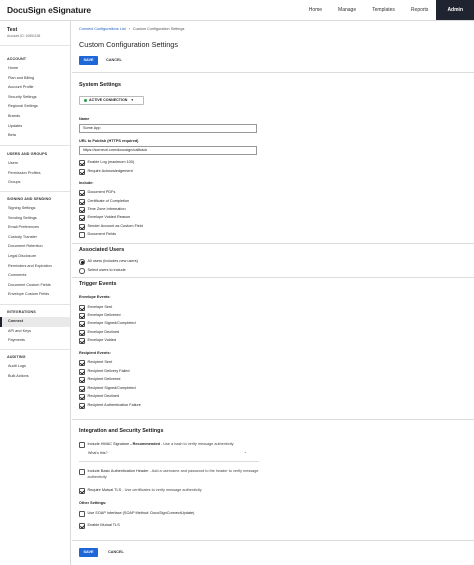  Describe the element at coordinates (168, 150) in the screenshot. I see `url-input: https://someurl.com/docusign/callback` at that location.